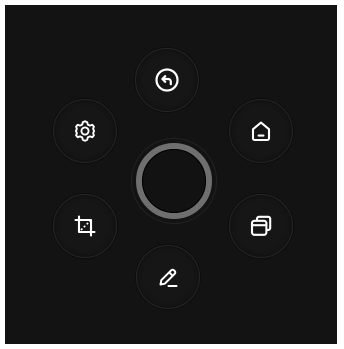 The image size is (344, 349). I want to click on crop-button, so click(85, 226).